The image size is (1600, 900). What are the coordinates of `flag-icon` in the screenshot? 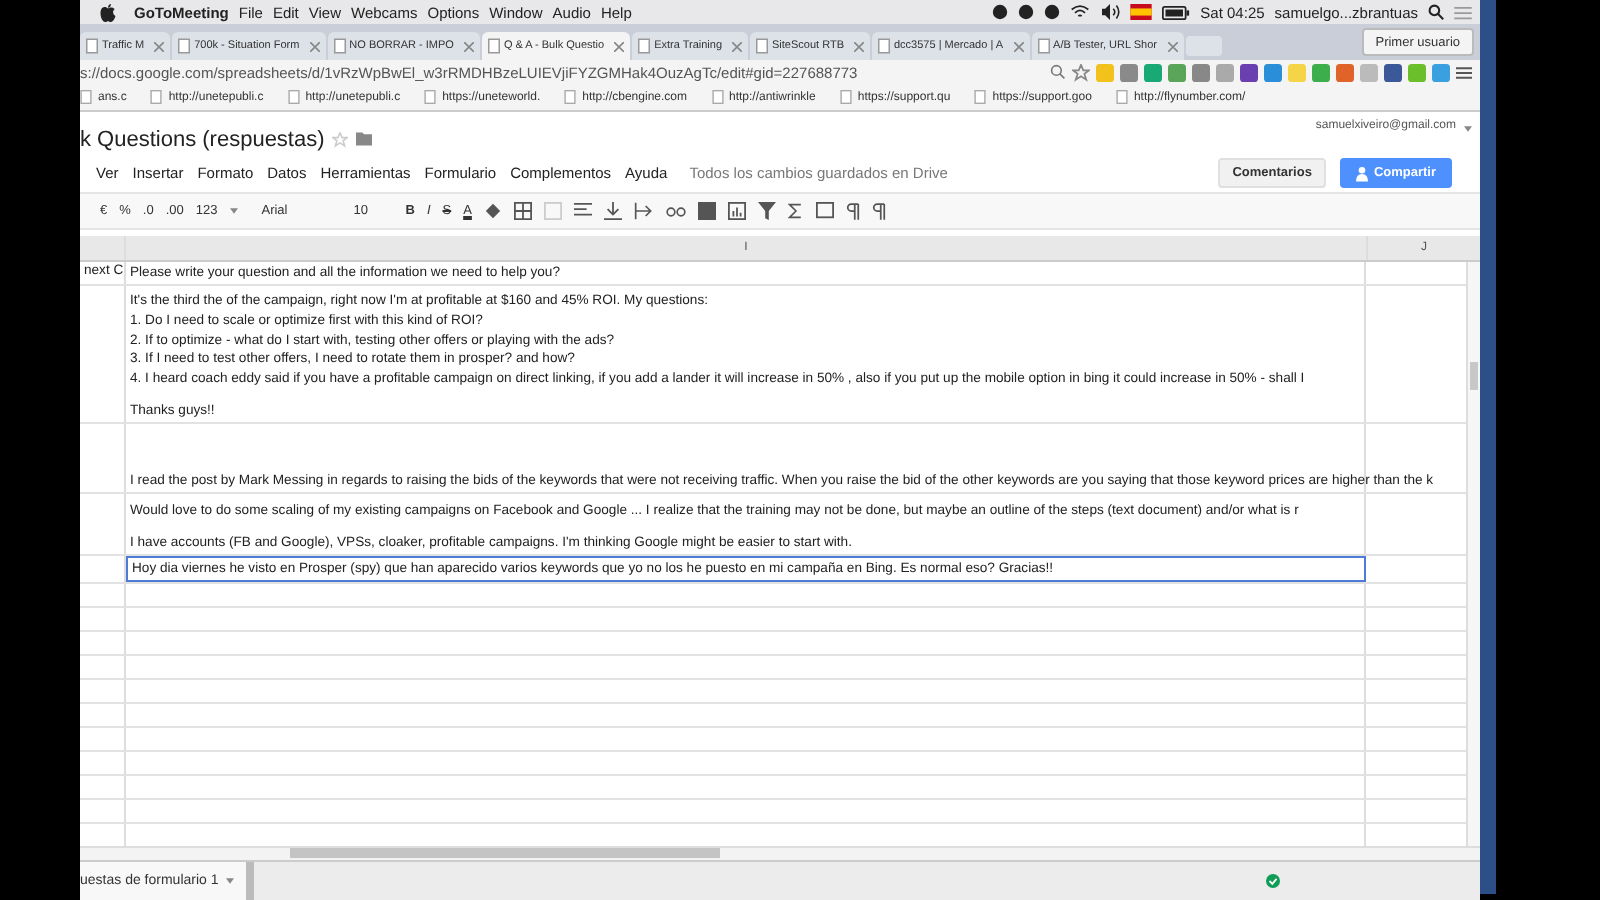 It's located at (1141, 12).